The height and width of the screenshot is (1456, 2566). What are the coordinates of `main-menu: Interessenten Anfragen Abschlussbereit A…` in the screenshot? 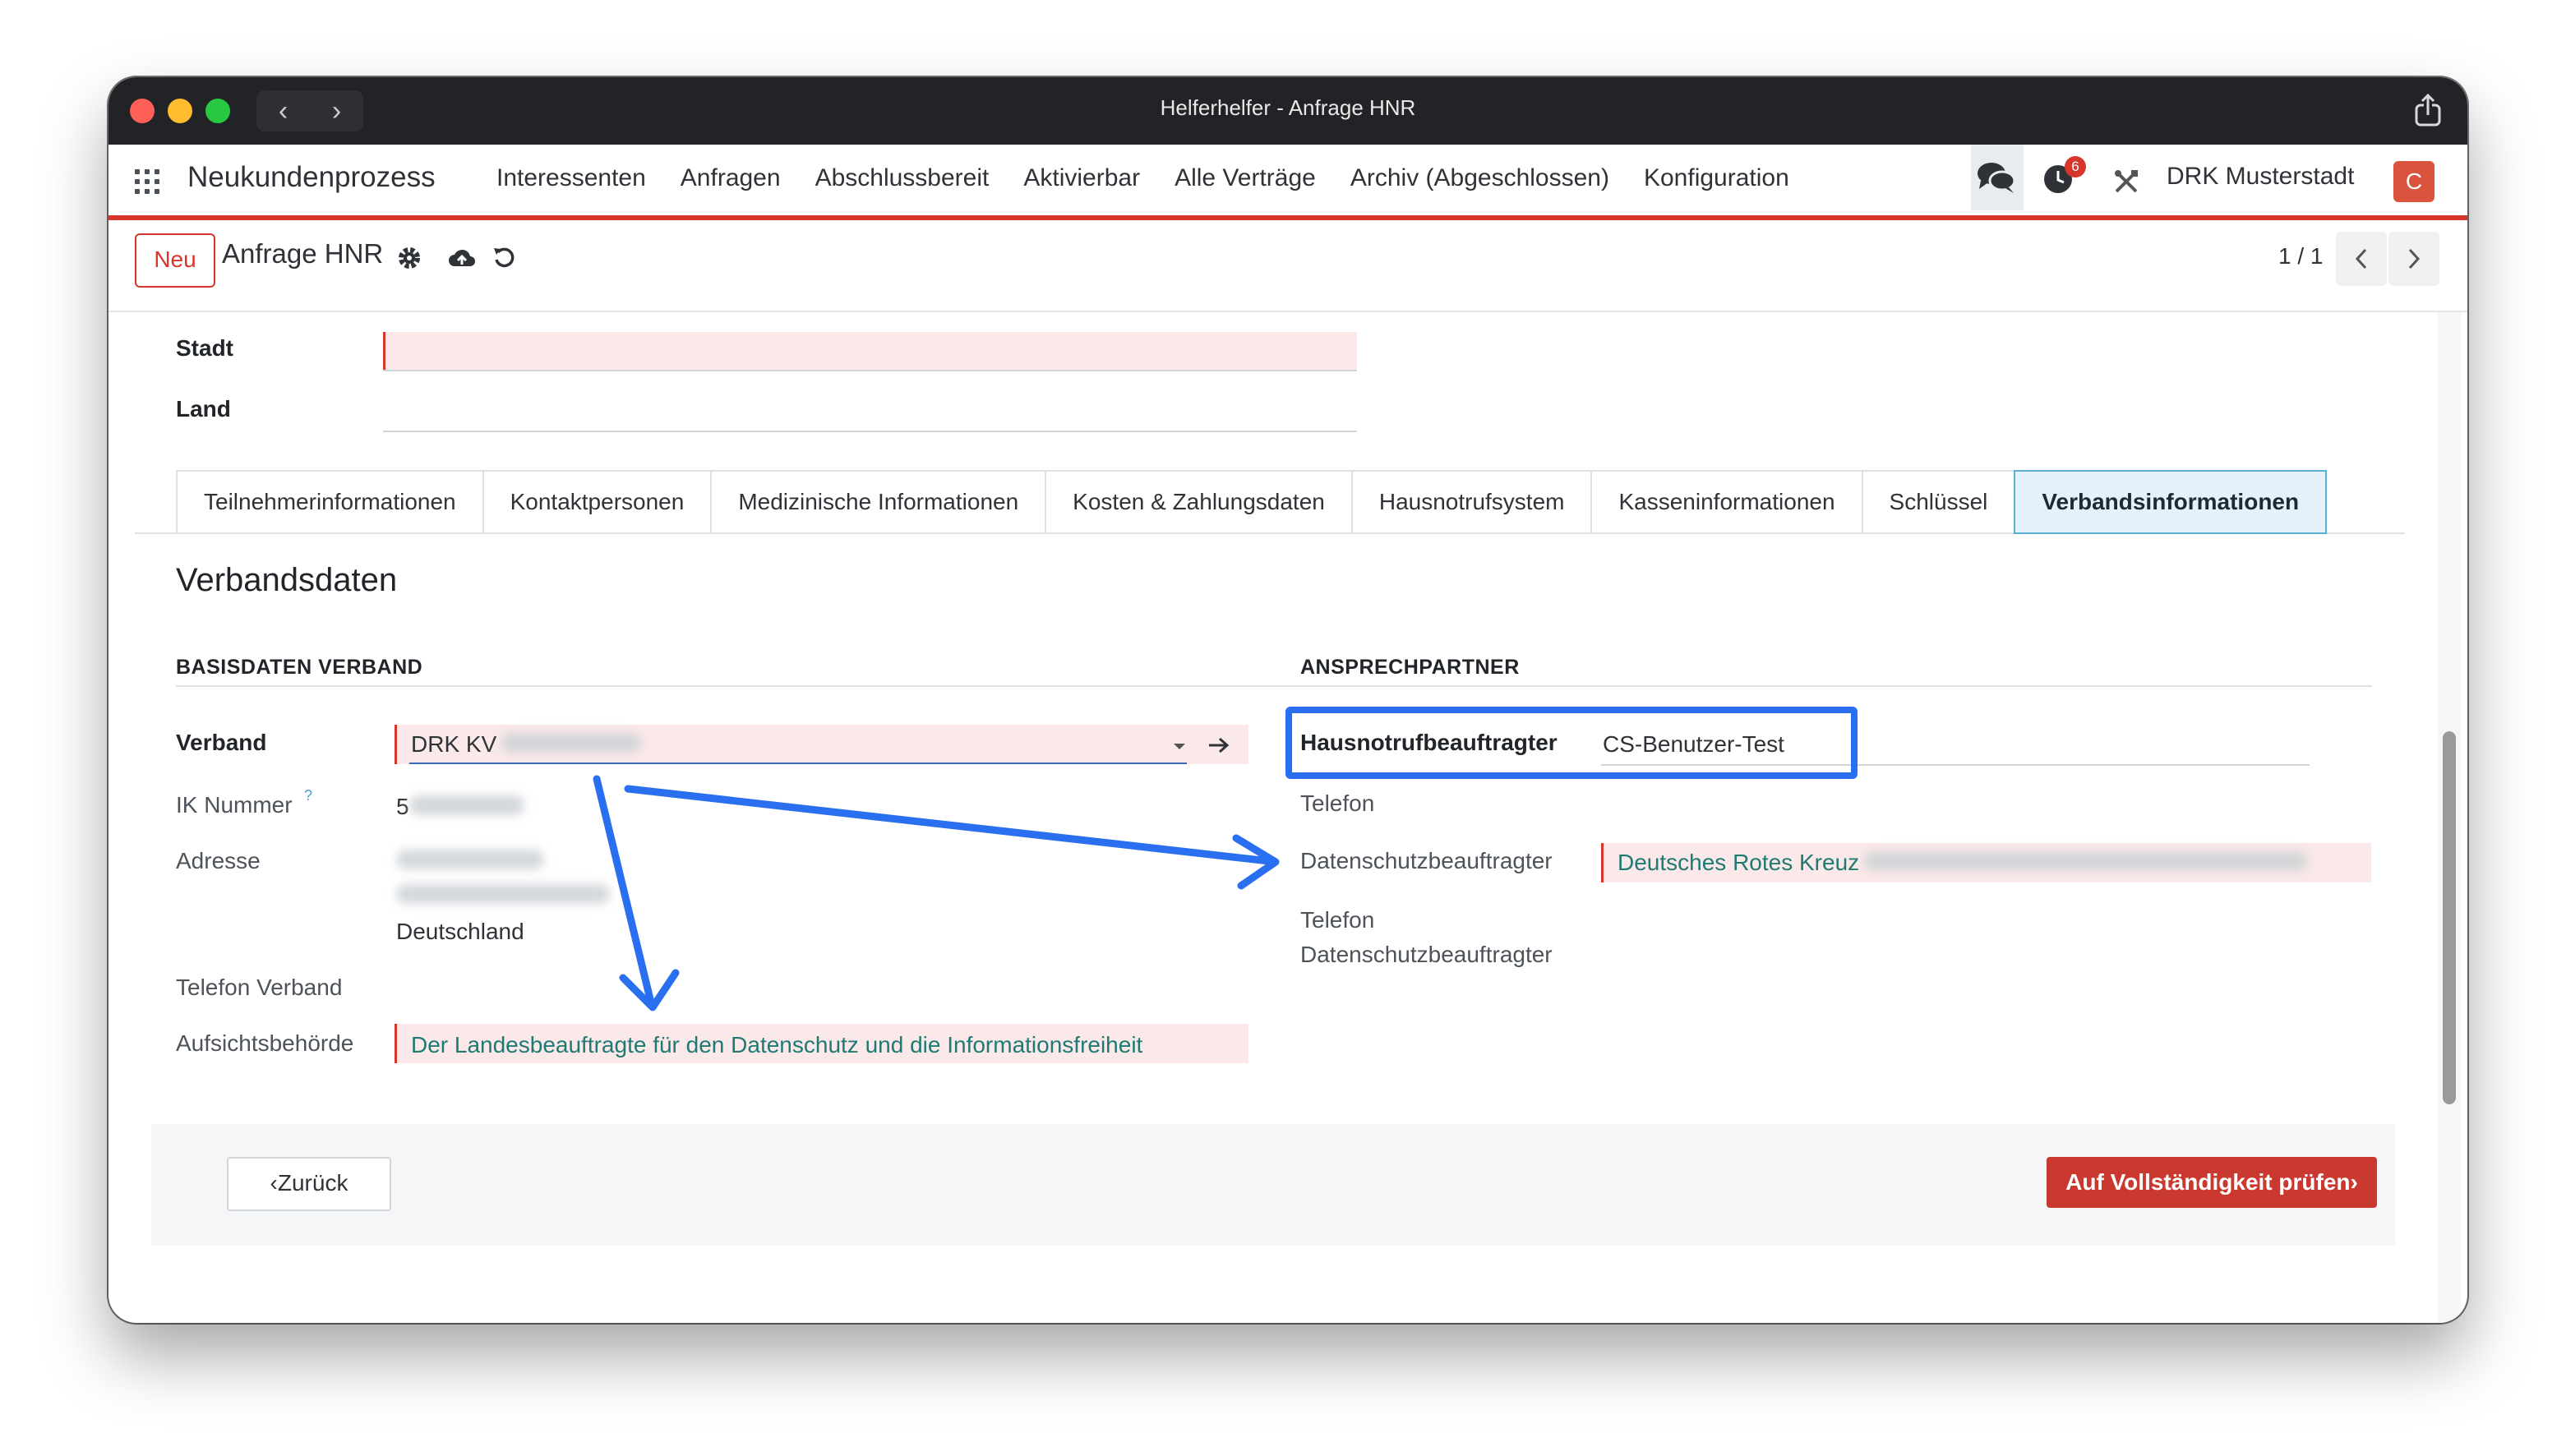 It's located at (1160, 178).